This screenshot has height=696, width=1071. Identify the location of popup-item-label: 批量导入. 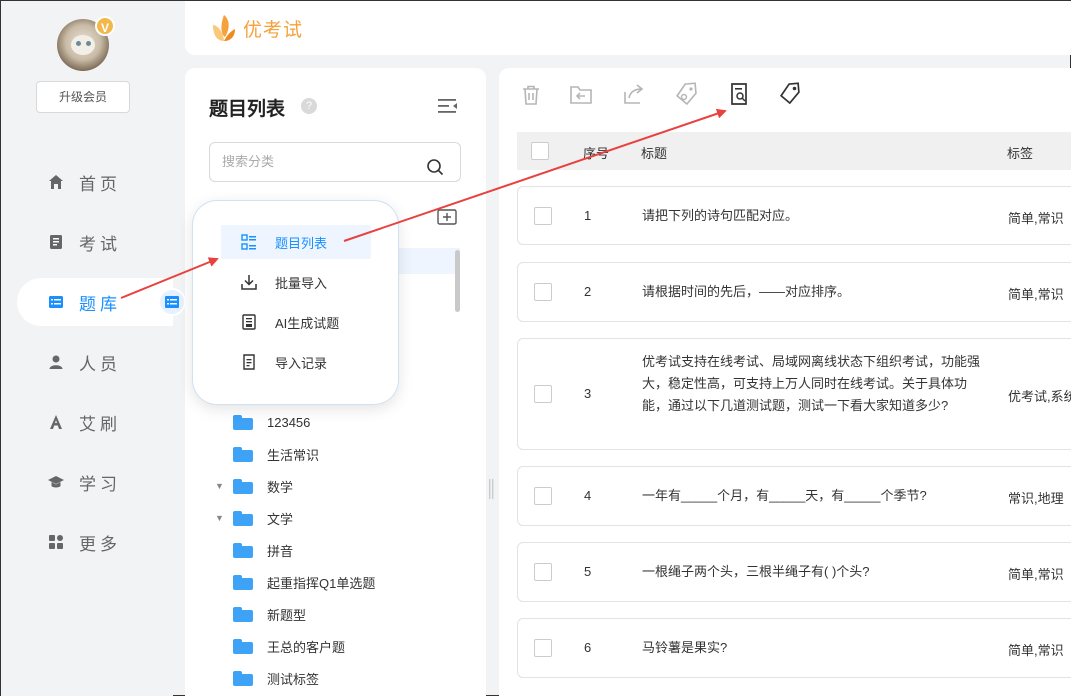
(301, 283).